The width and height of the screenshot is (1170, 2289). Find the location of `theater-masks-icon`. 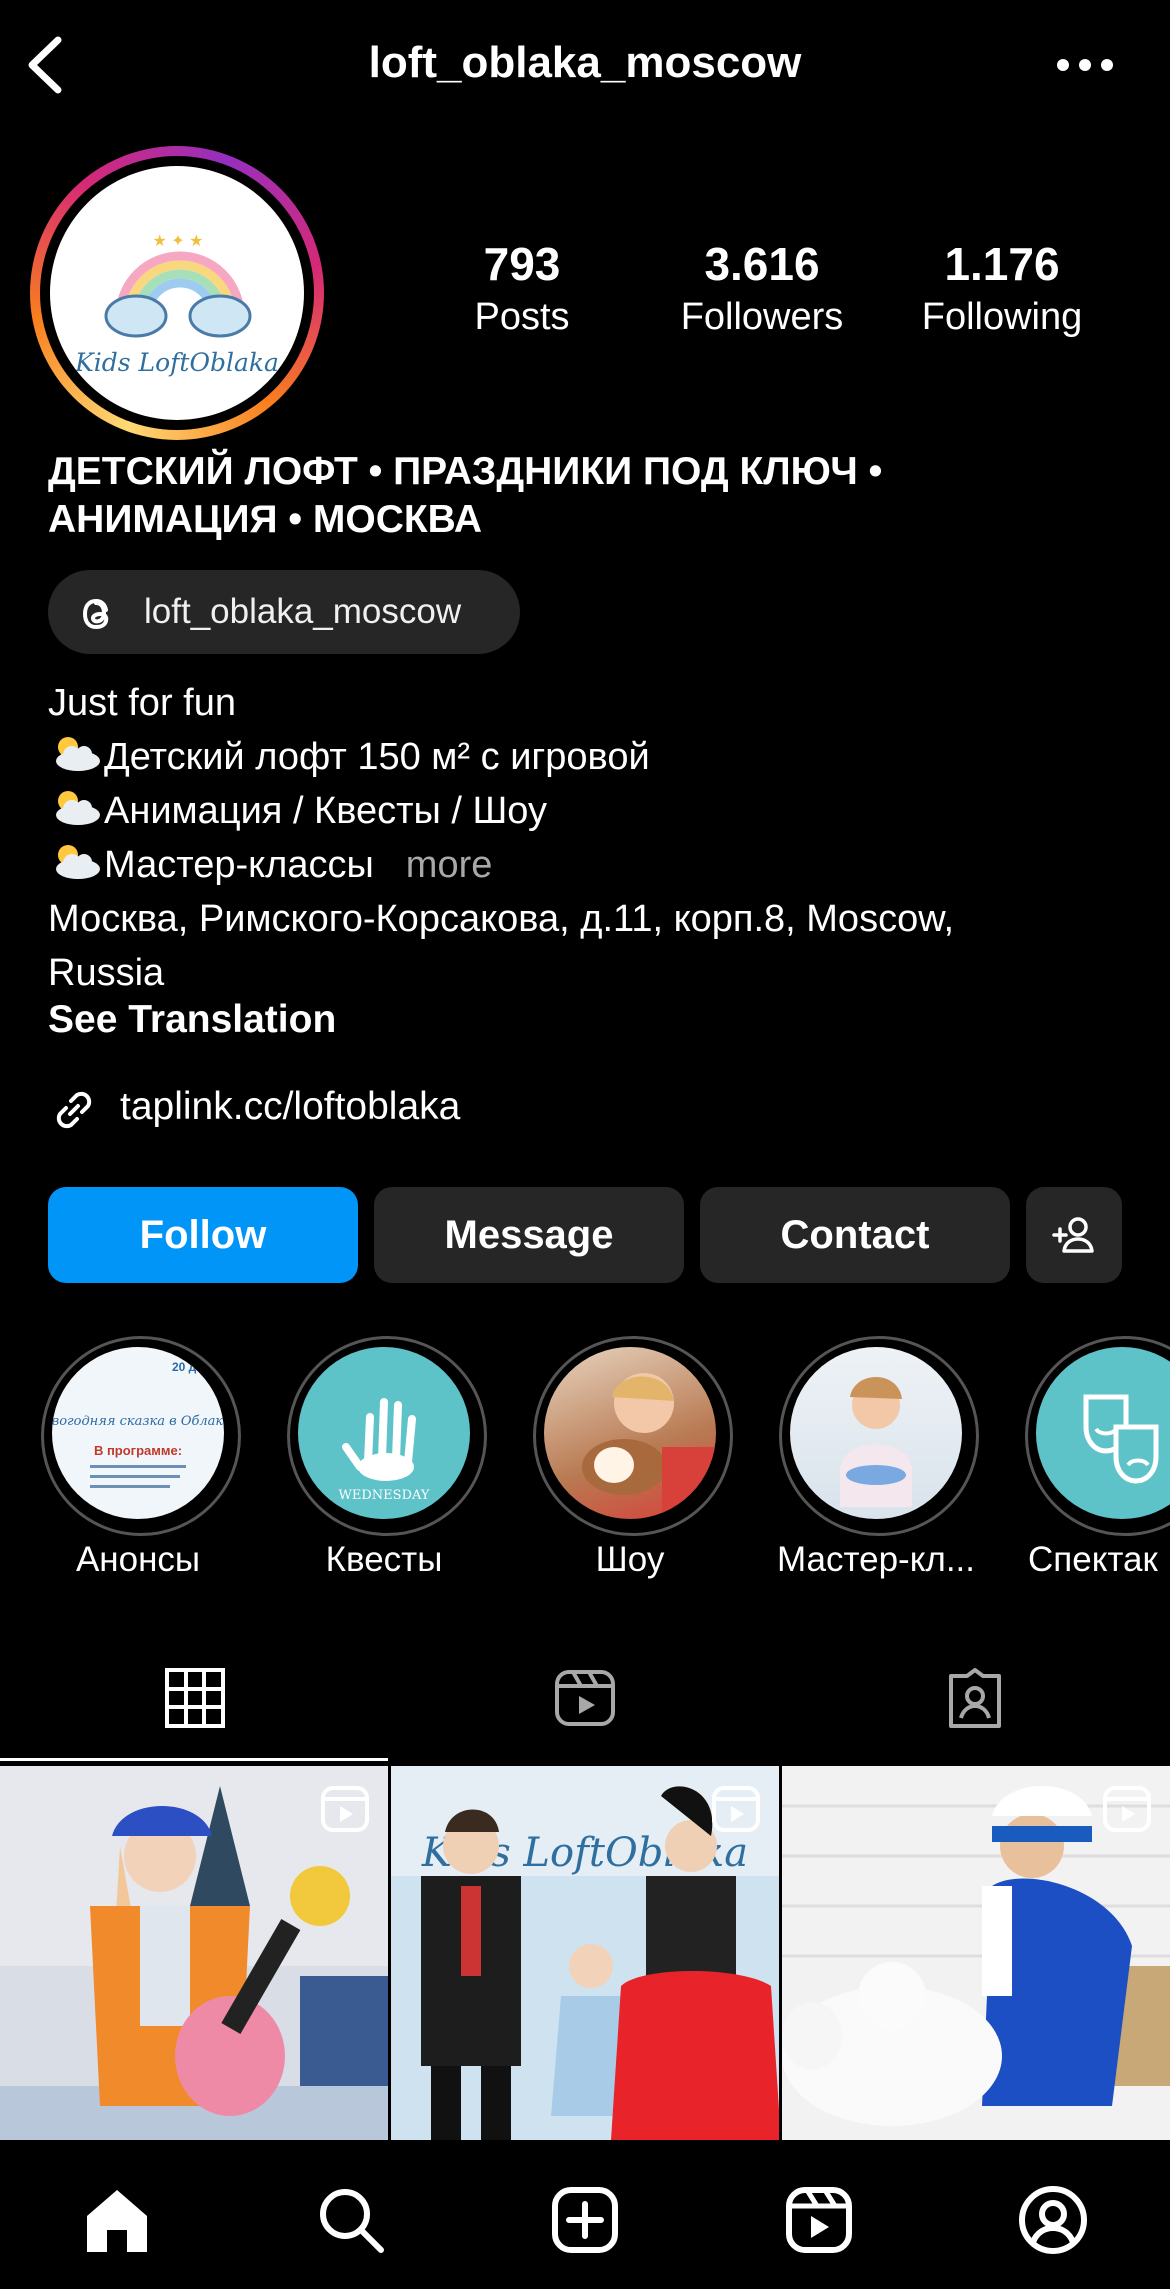

theater-masks-icon is located at coordinates (1121, 1439).